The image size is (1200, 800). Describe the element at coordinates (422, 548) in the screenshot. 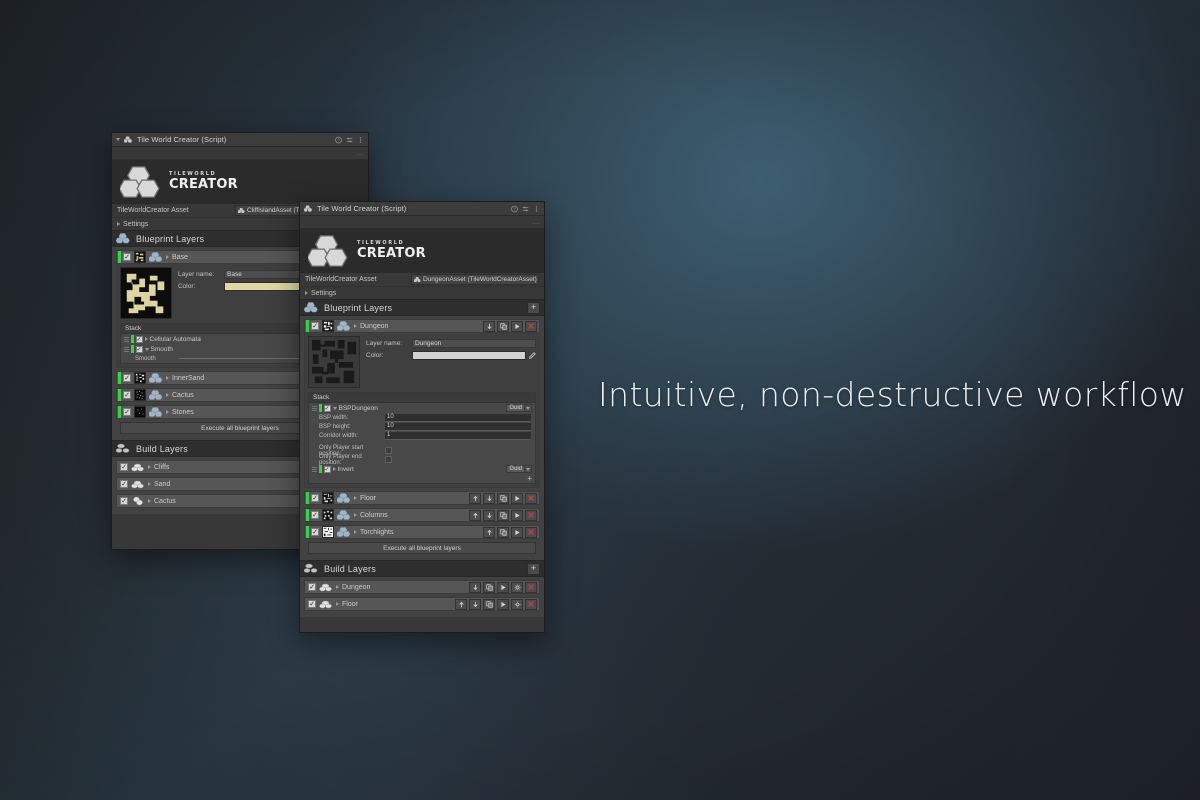

I see `execute-blueprint-layers-button: Execute all blueprint layers` at that location.